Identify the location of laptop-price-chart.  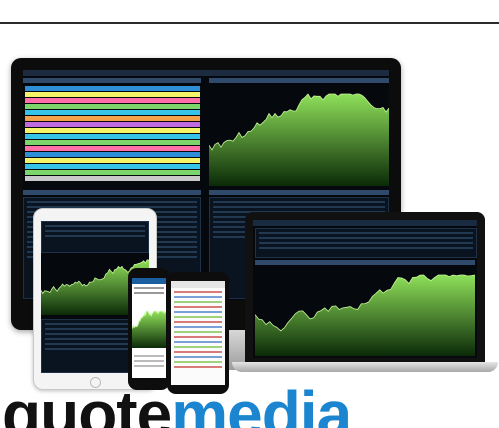
(365, 315).